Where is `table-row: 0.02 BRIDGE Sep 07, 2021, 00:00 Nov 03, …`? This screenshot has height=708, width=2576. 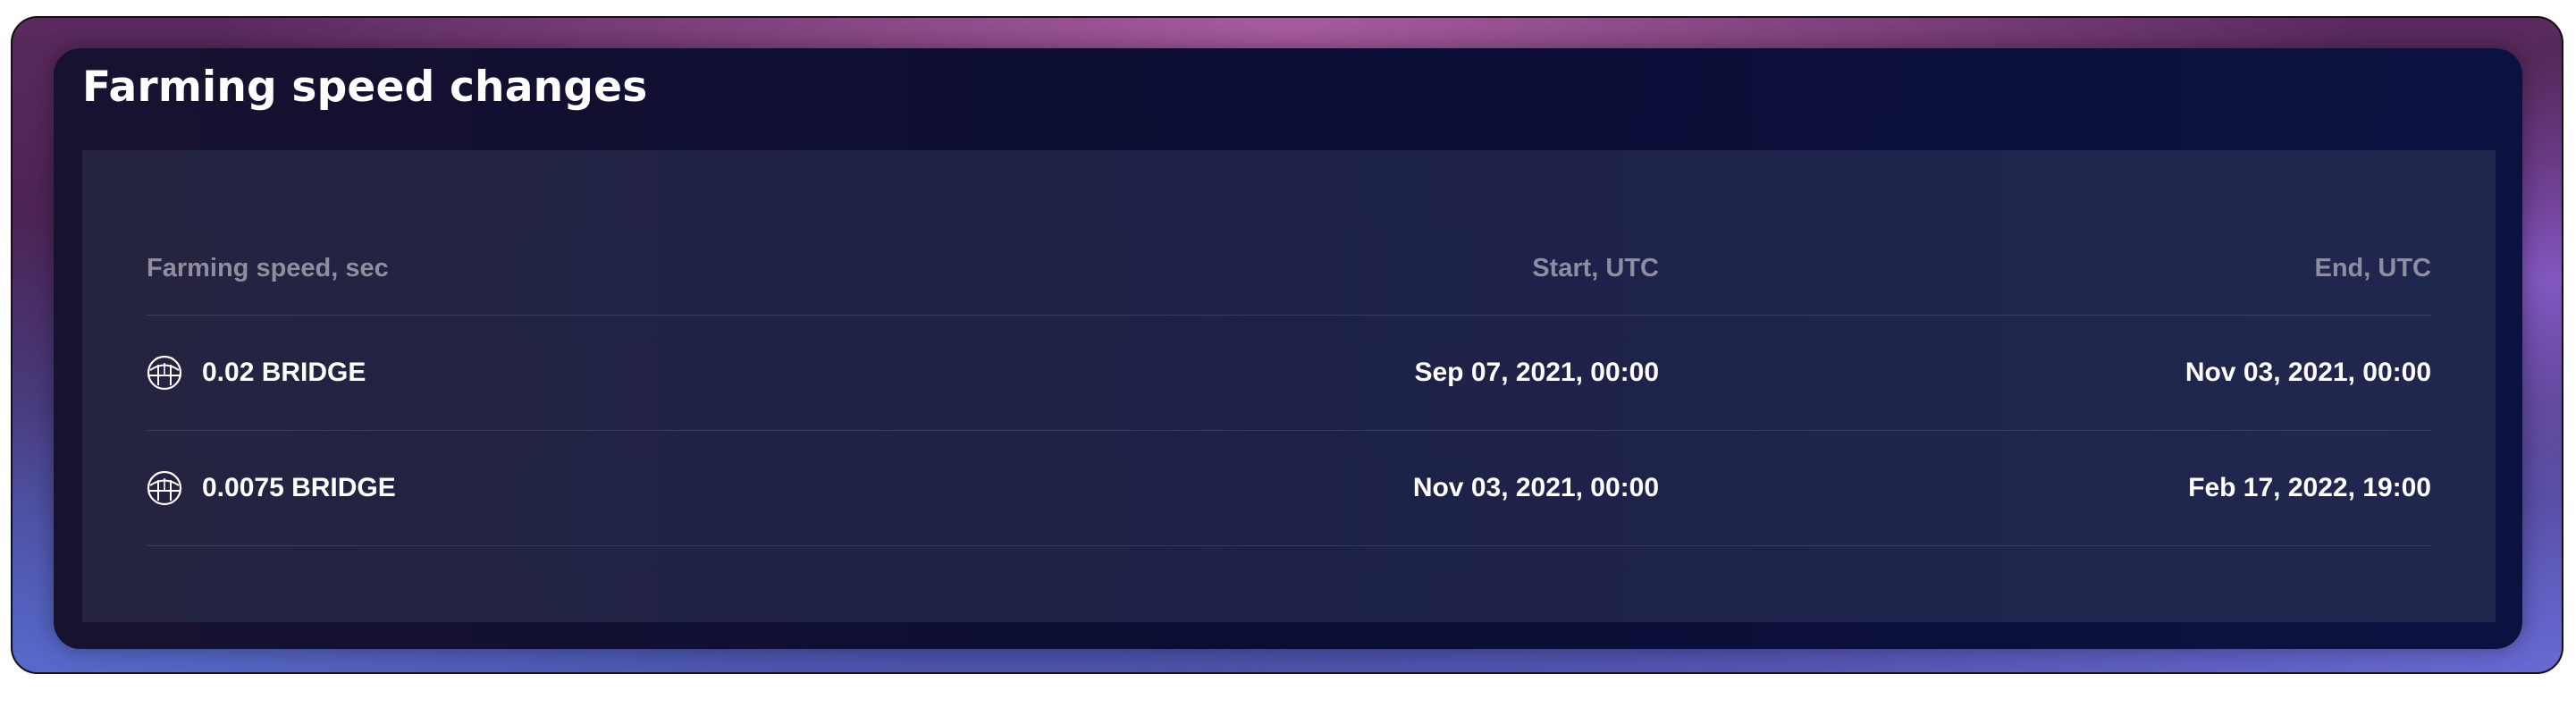
table-row: 0.02 BRIDGE Sep 07, 2021, 00:00 Nov 03, … is located at coordinates (1289, 373).